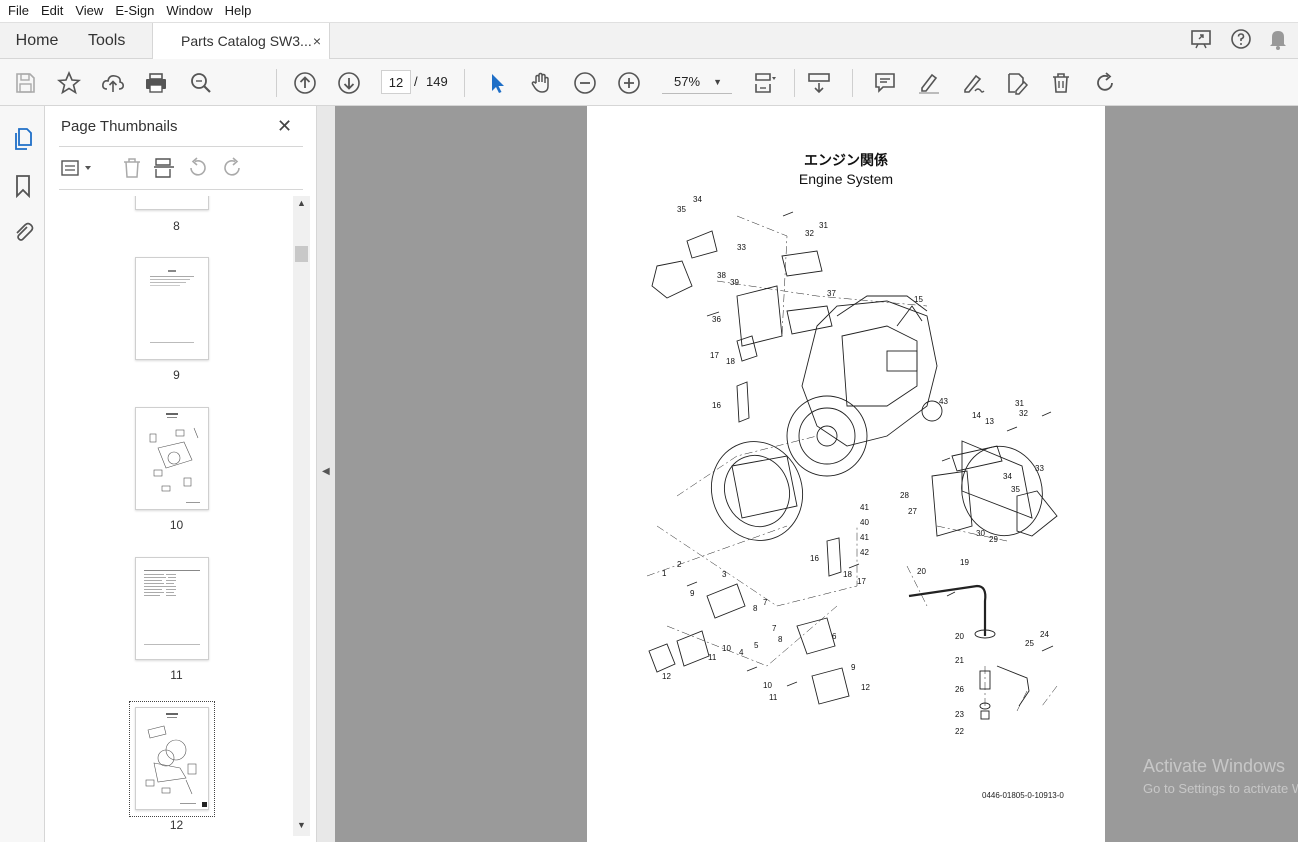 The height and width of the screenshot is (842, 1298). What do you see at coordinates (1105, 83) in the screenshot?
I see `rotate-icon` at bounding box center [1105, 83].